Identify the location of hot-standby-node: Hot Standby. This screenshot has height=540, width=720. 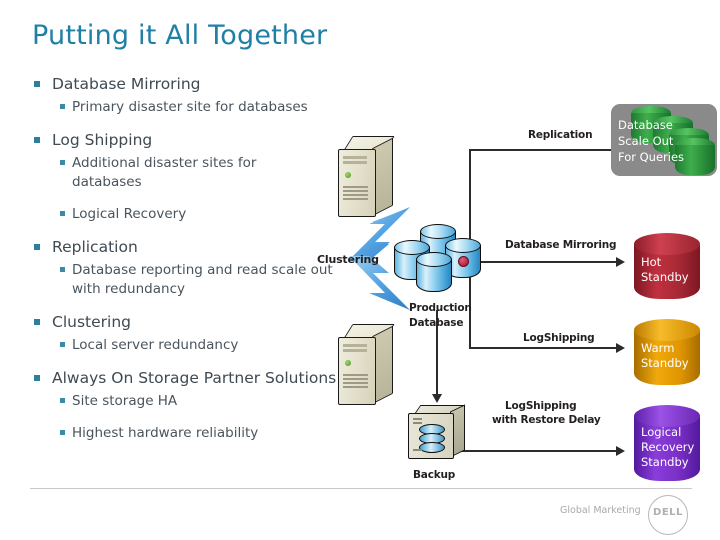
(667, 267).